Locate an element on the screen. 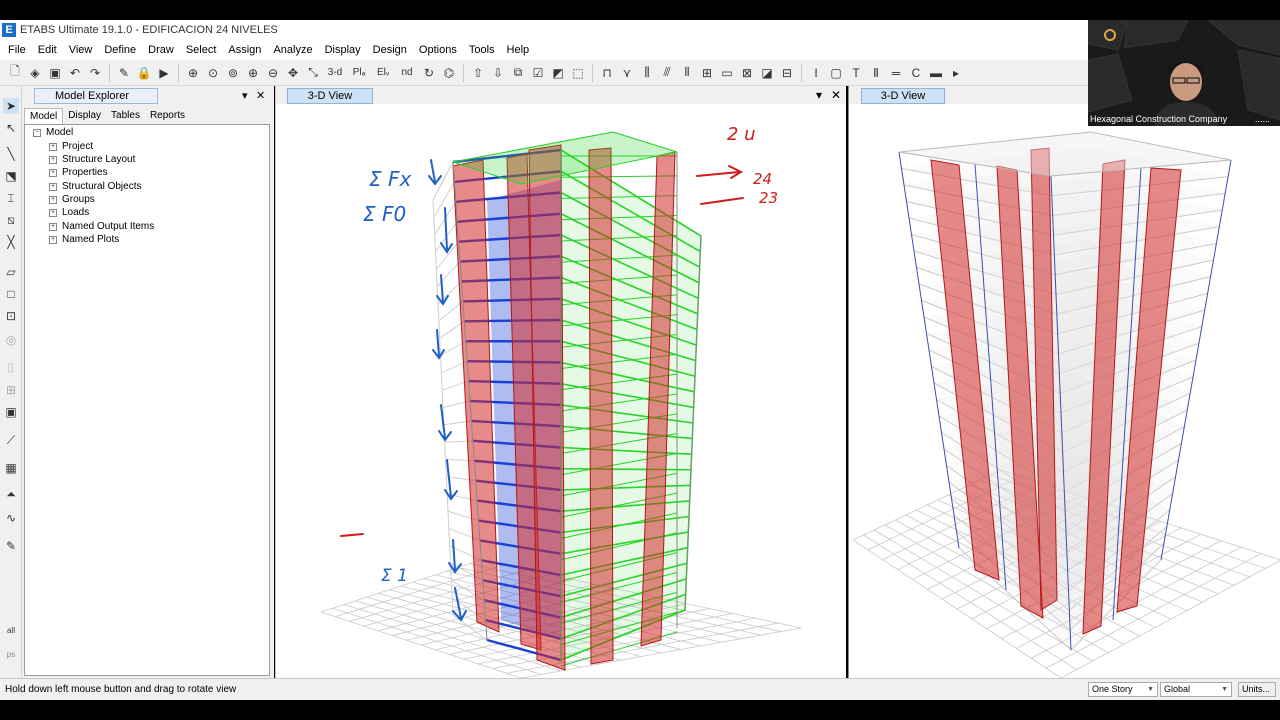 Image resolution: width=1280 pixels, height=720 pixels. undo-icon: ↶ is located at coordinates (75, 73).